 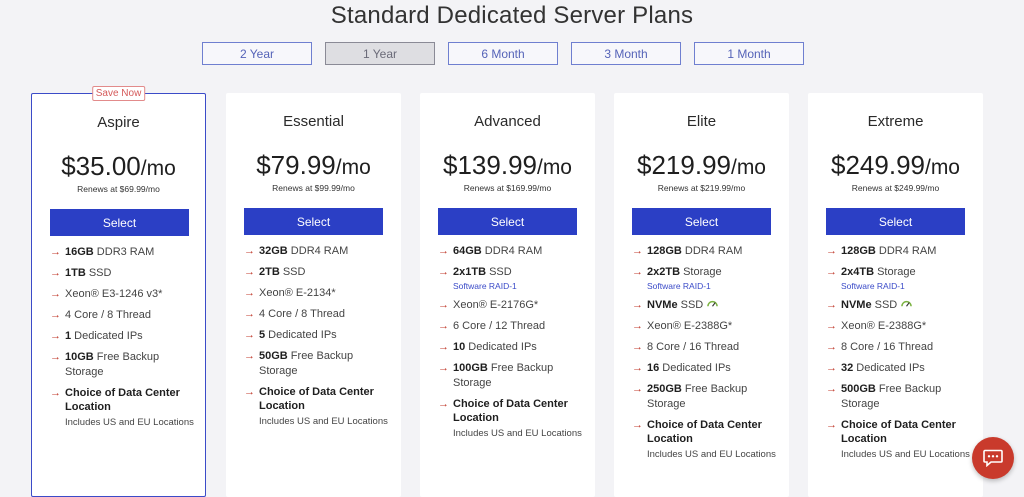 I want to click on feature-item: → 128GB DDR4 RAM, so click(x=707, y=251).